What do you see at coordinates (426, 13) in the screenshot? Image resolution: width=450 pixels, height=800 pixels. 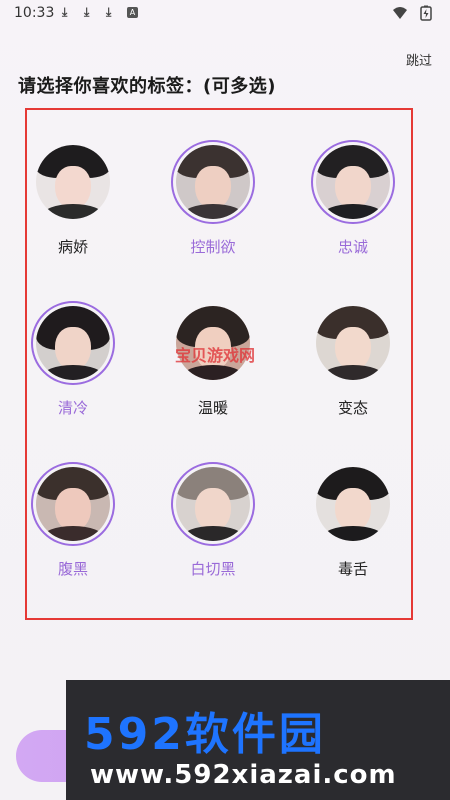 I see `battery-charging-icon` at bounding box center [426, 13].